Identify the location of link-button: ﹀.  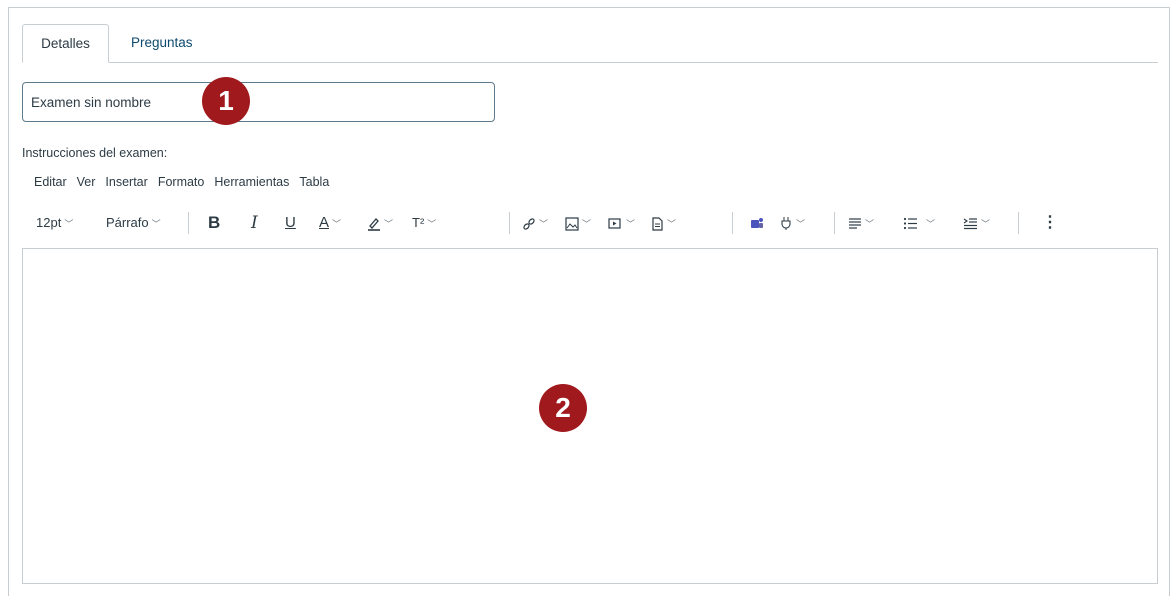
(535, 223).